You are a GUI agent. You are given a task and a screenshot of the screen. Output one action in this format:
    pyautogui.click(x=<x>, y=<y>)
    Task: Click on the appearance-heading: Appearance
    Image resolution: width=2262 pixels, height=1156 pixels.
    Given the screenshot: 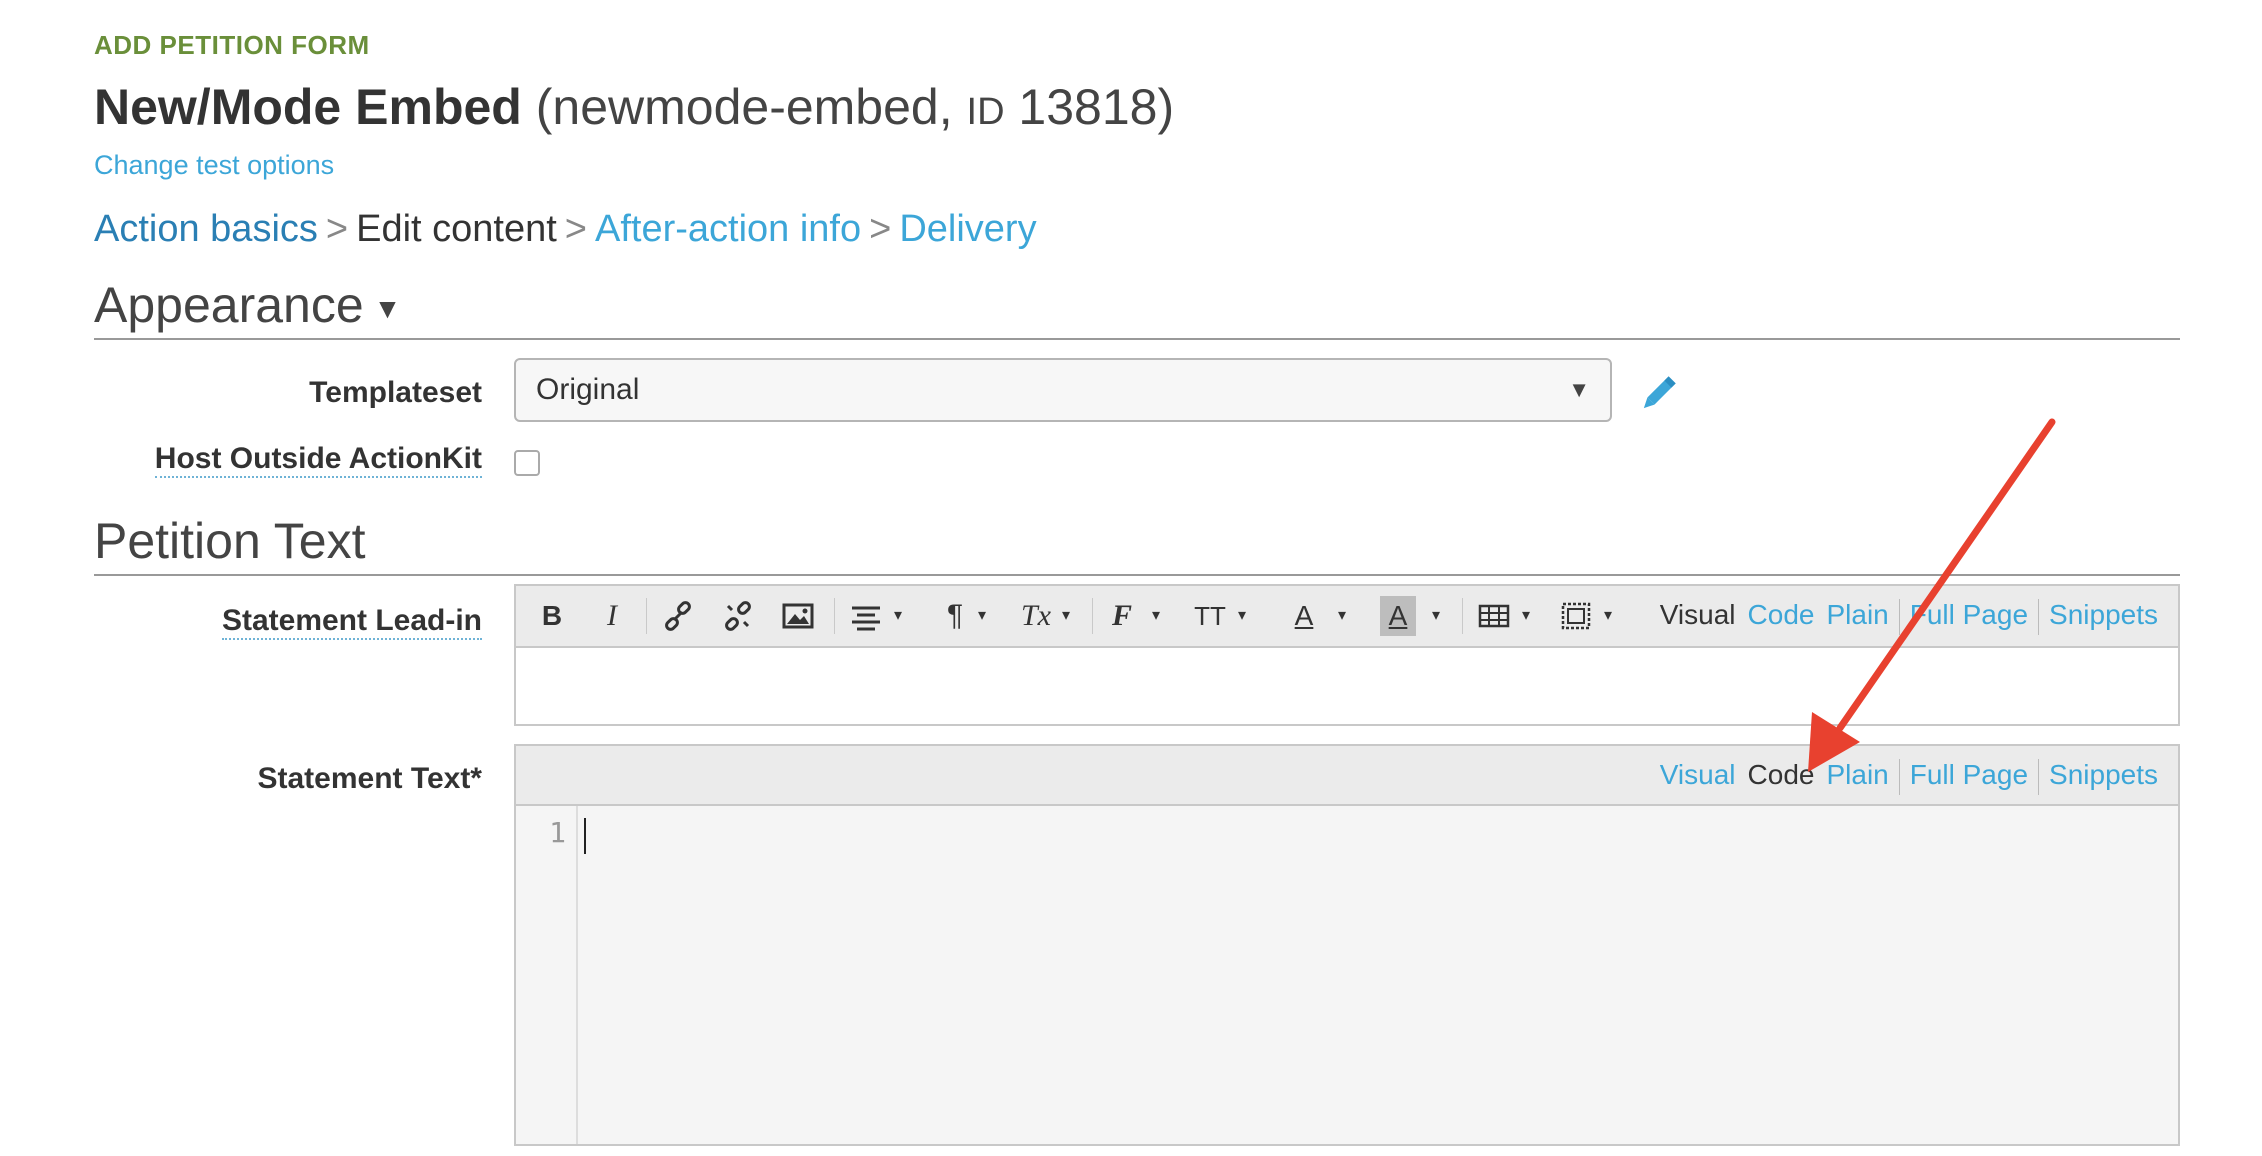 What is the action you would take?
    pyautogui.click(x=229, y=305)
    